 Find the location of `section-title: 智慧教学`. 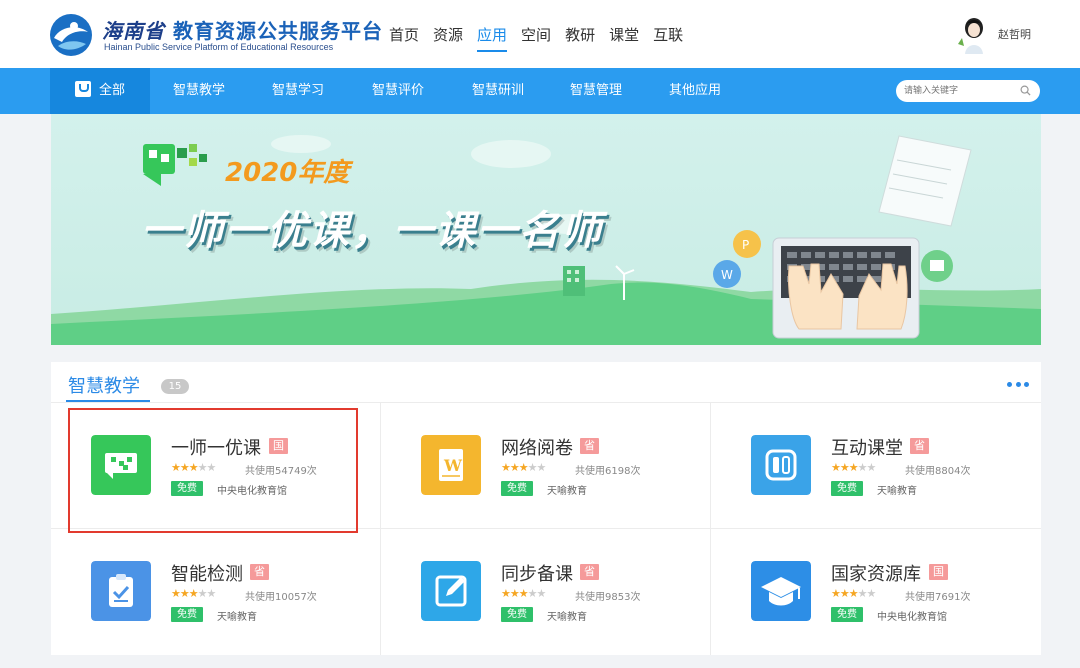

section-title: 智慧教学 is located at coordinates (104, 385).